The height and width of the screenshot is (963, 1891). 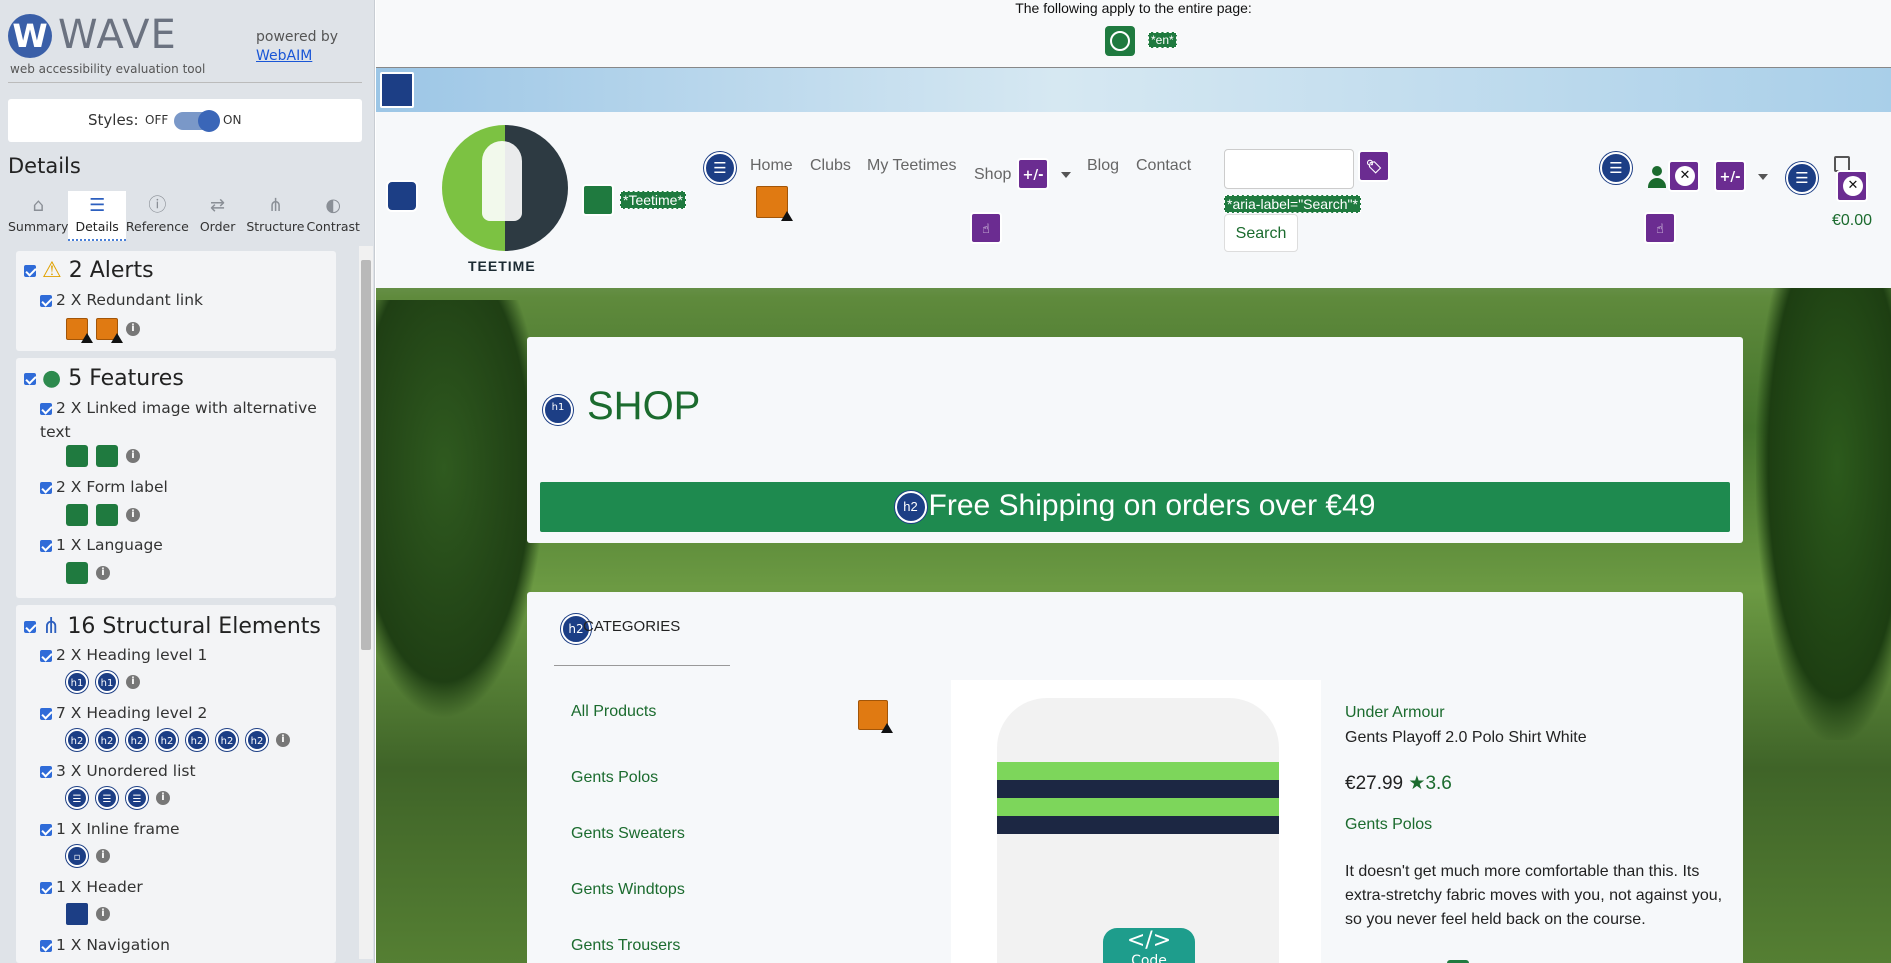 What do you see at coordinates (505, 188) in the screenshot?
I see `teetime-logo` at bounding box center [505, 188].